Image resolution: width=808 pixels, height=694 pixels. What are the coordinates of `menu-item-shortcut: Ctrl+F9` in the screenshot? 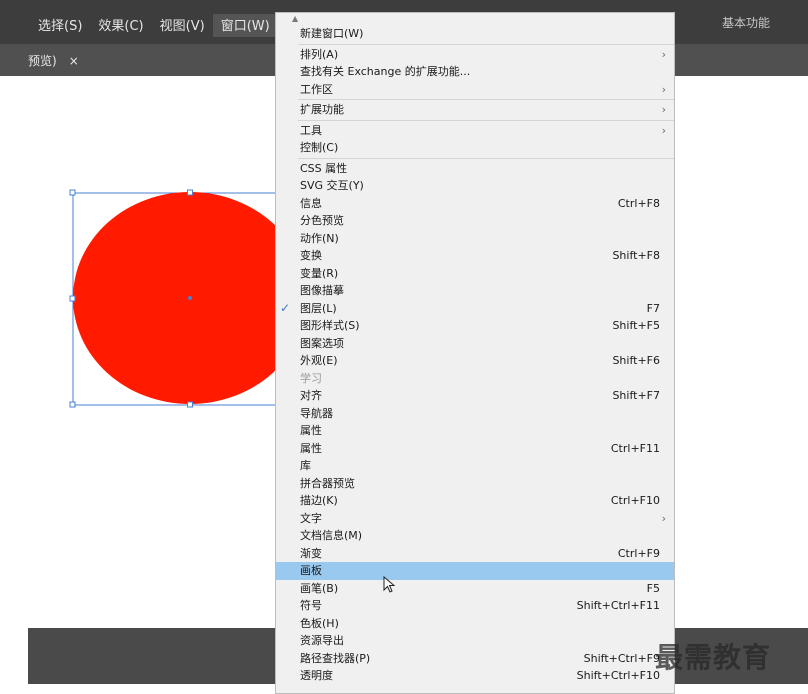 It's located at (638, 553).